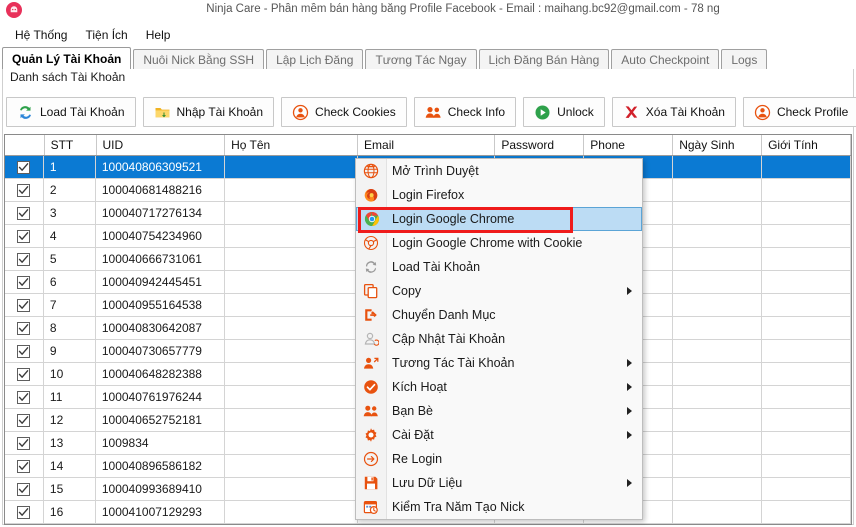 This screenshot has height=527, width=856. I want to click on grid-cell-uid: 100040993689410, so click(160, 489).